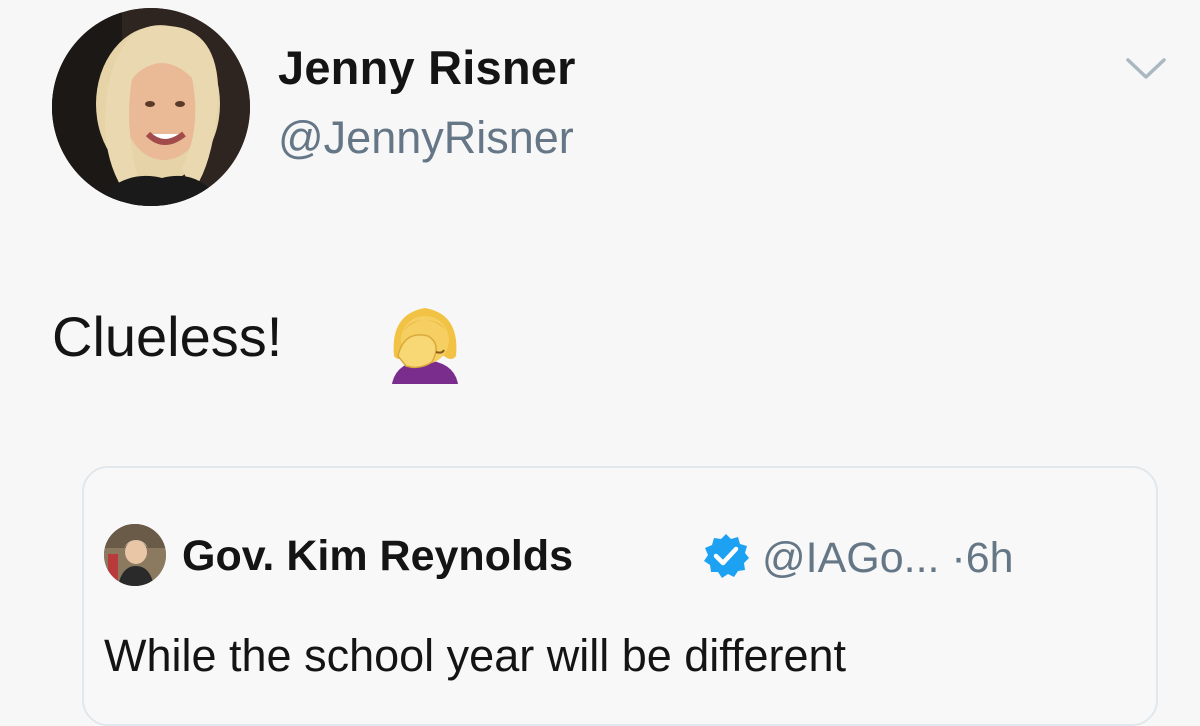 This screenshot has height=726, width=1200. Describe the element at coordinates (888, 558) in the screenshot. I see `quoted-handle-and-time: @IAGo... ·6h` at that location.